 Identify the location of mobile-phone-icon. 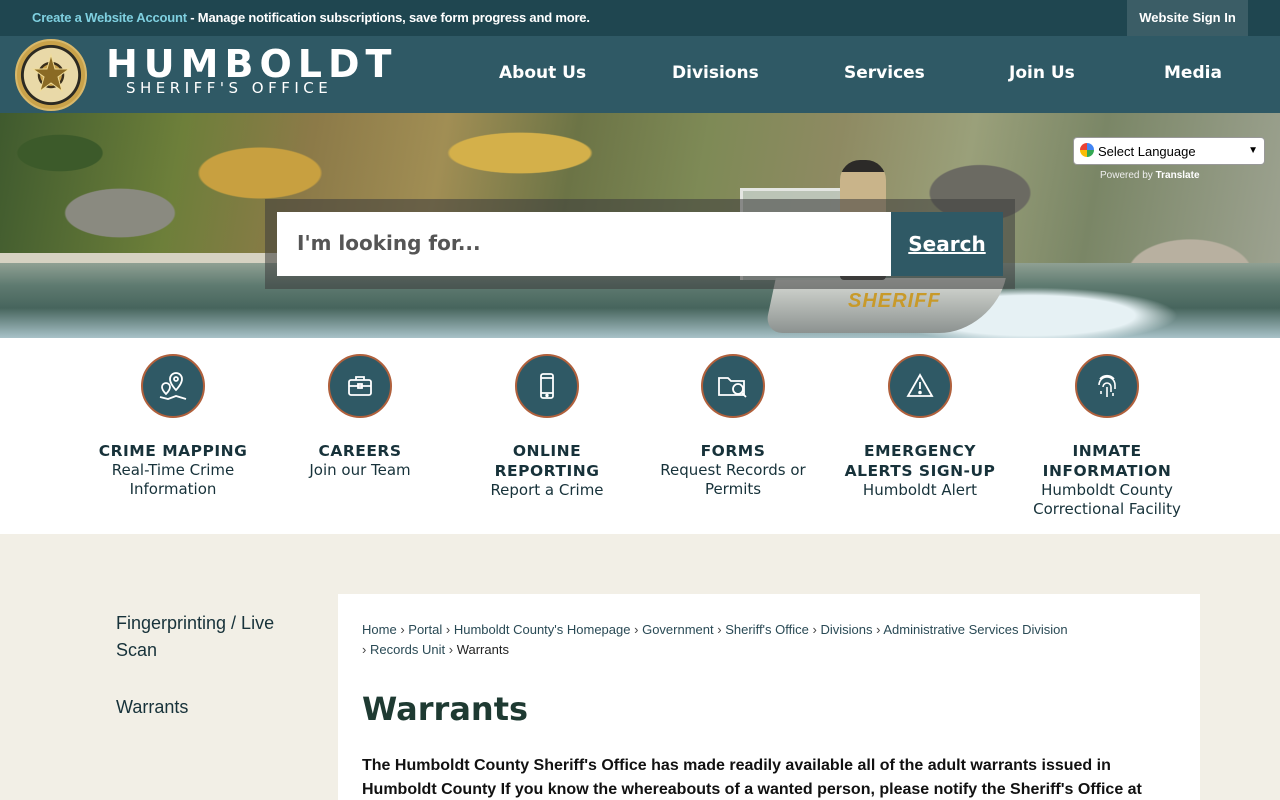
(547, 386).